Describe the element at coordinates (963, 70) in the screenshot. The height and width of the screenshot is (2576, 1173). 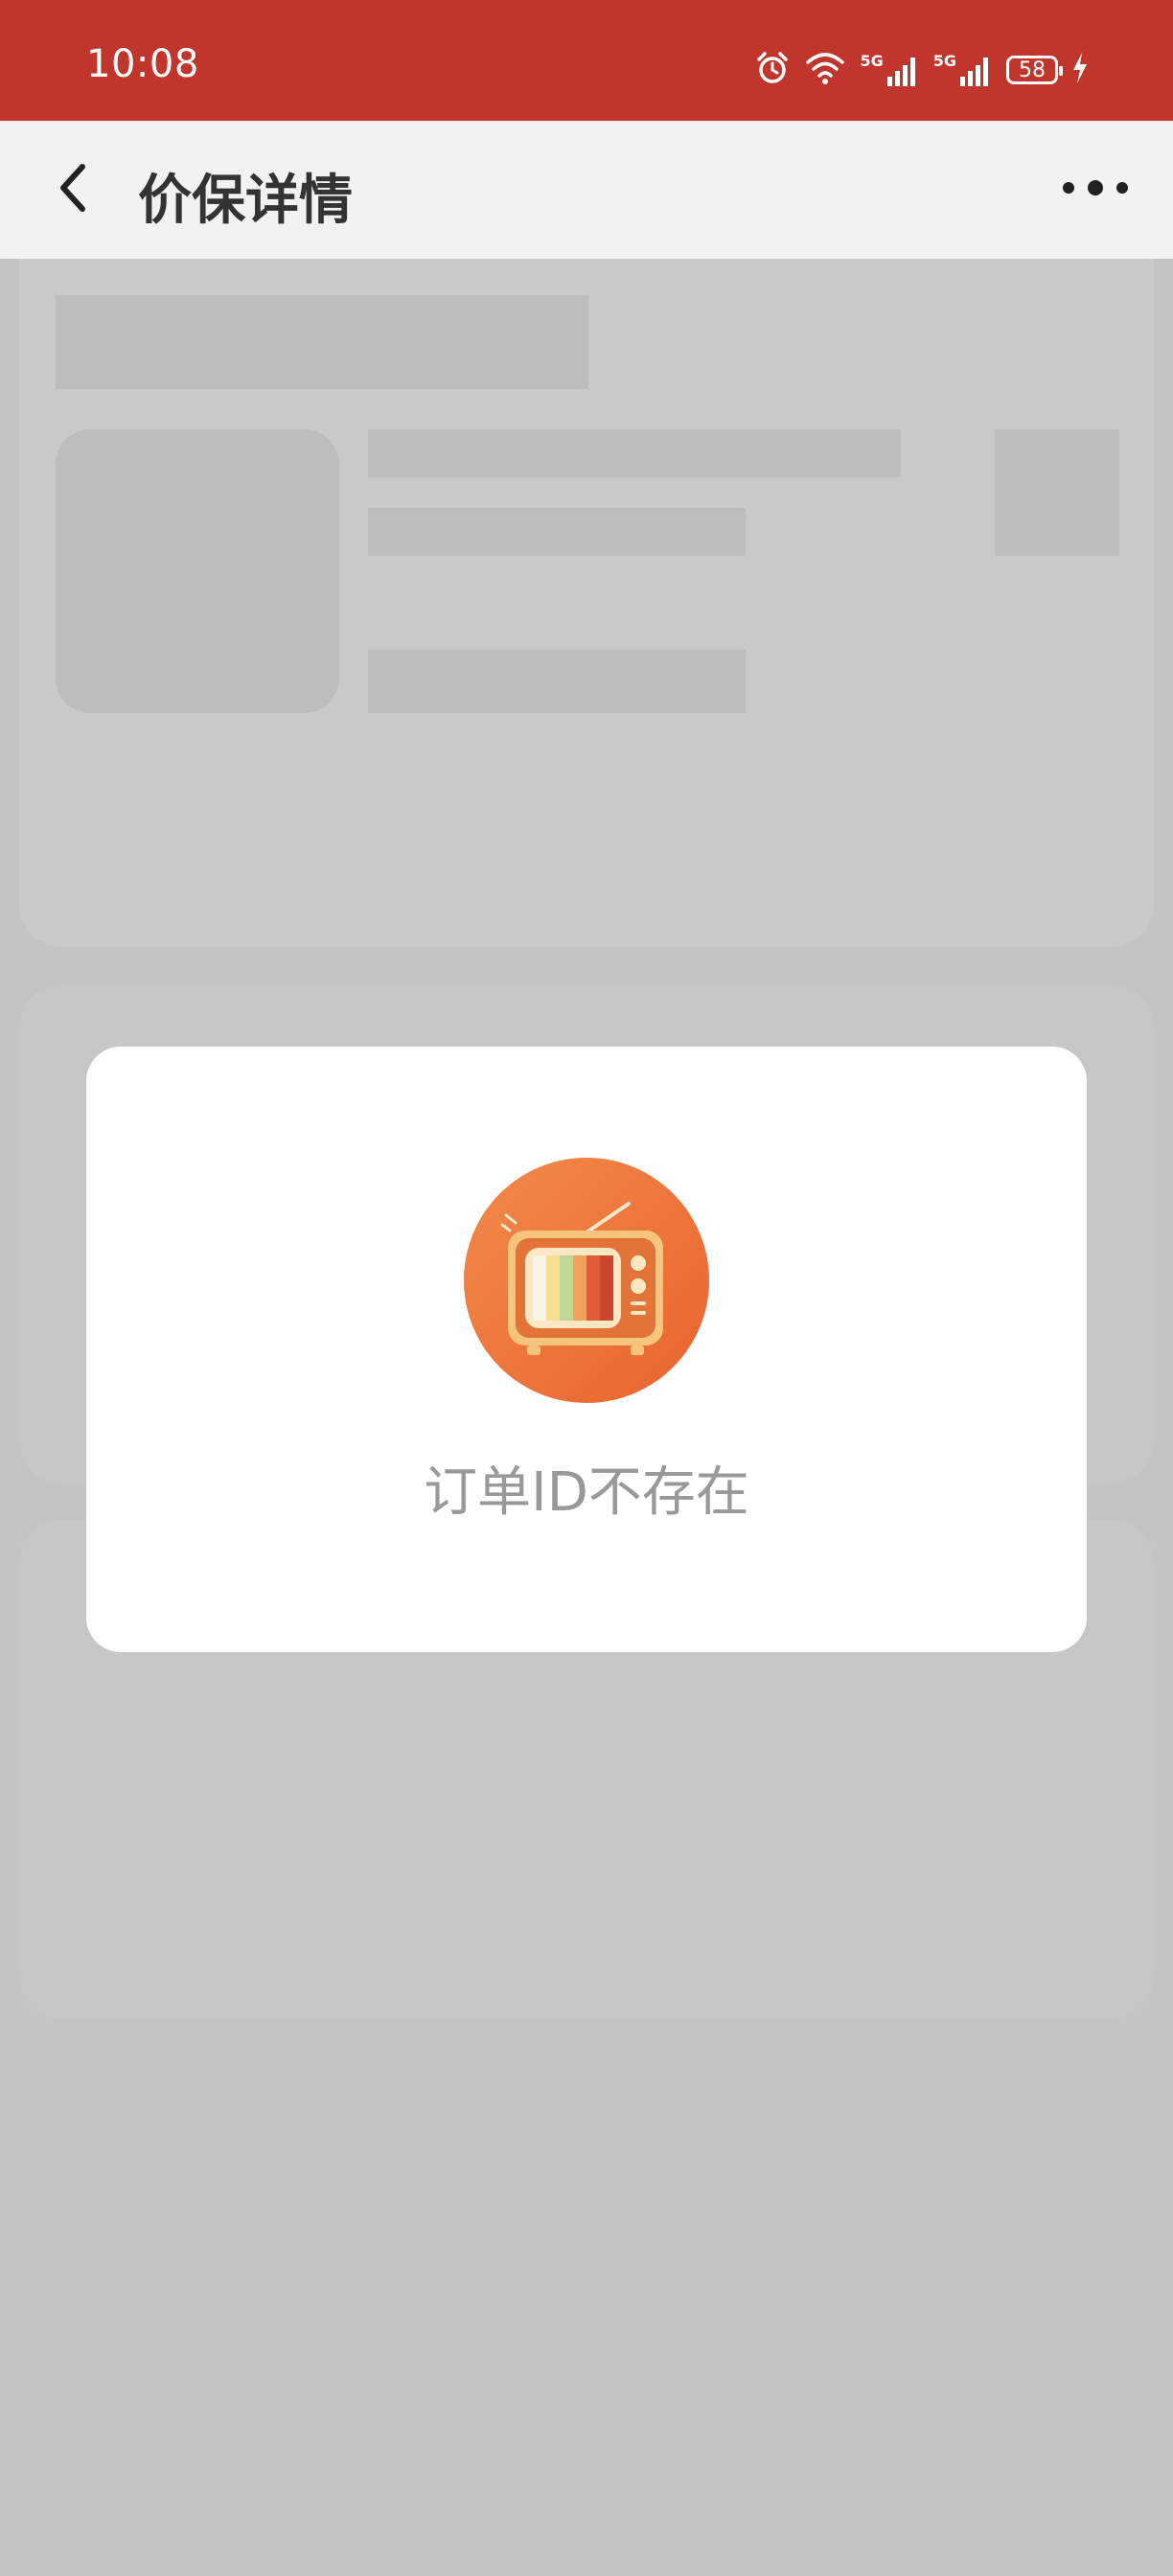
I see `signal-5g-icon-2: 5G` at that location.